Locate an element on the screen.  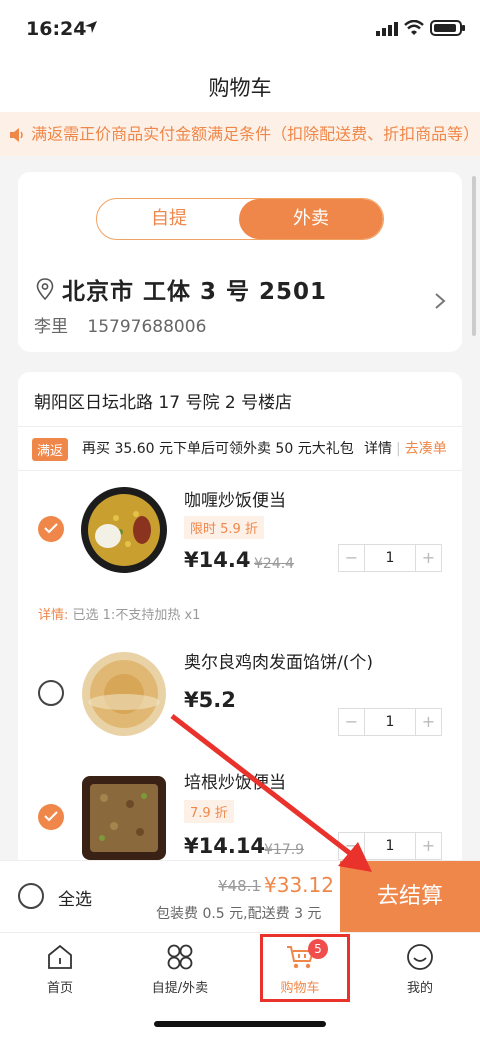
item-price: ¥14.14 is located at coordinates (225, 846).